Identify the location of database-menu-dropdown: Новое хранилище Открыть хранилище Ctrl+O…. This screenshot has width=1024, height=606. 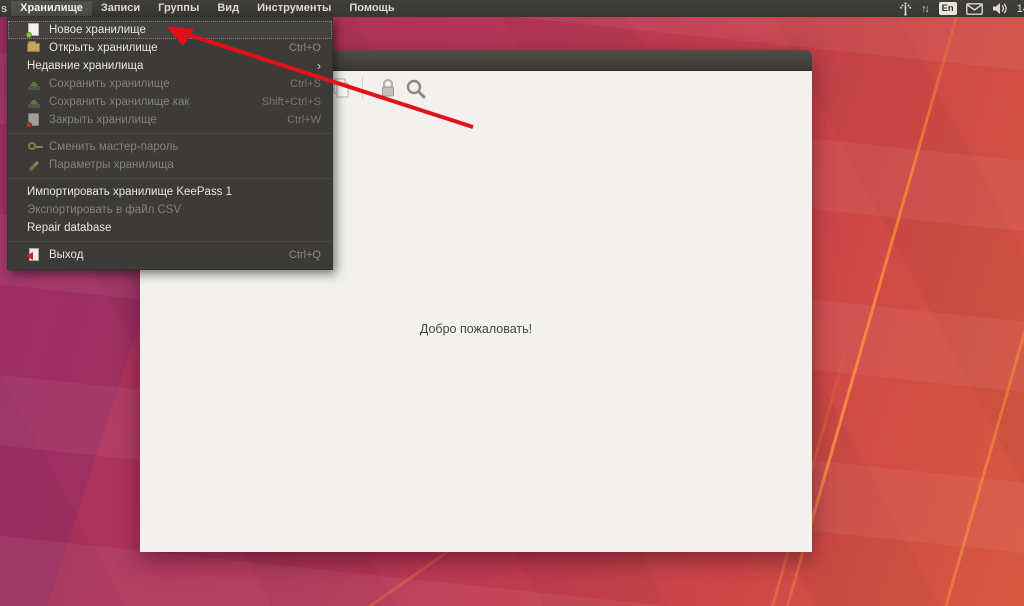
(170, 143).